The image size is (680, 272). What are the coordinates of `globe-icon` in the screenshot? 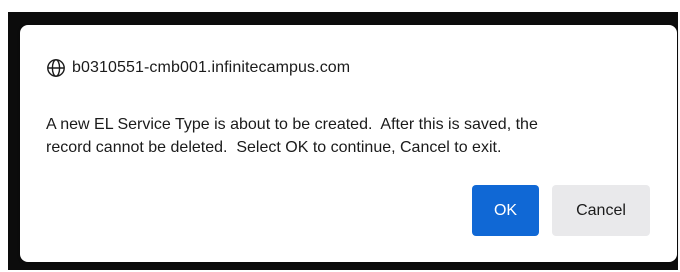 It's located at (56, 68).